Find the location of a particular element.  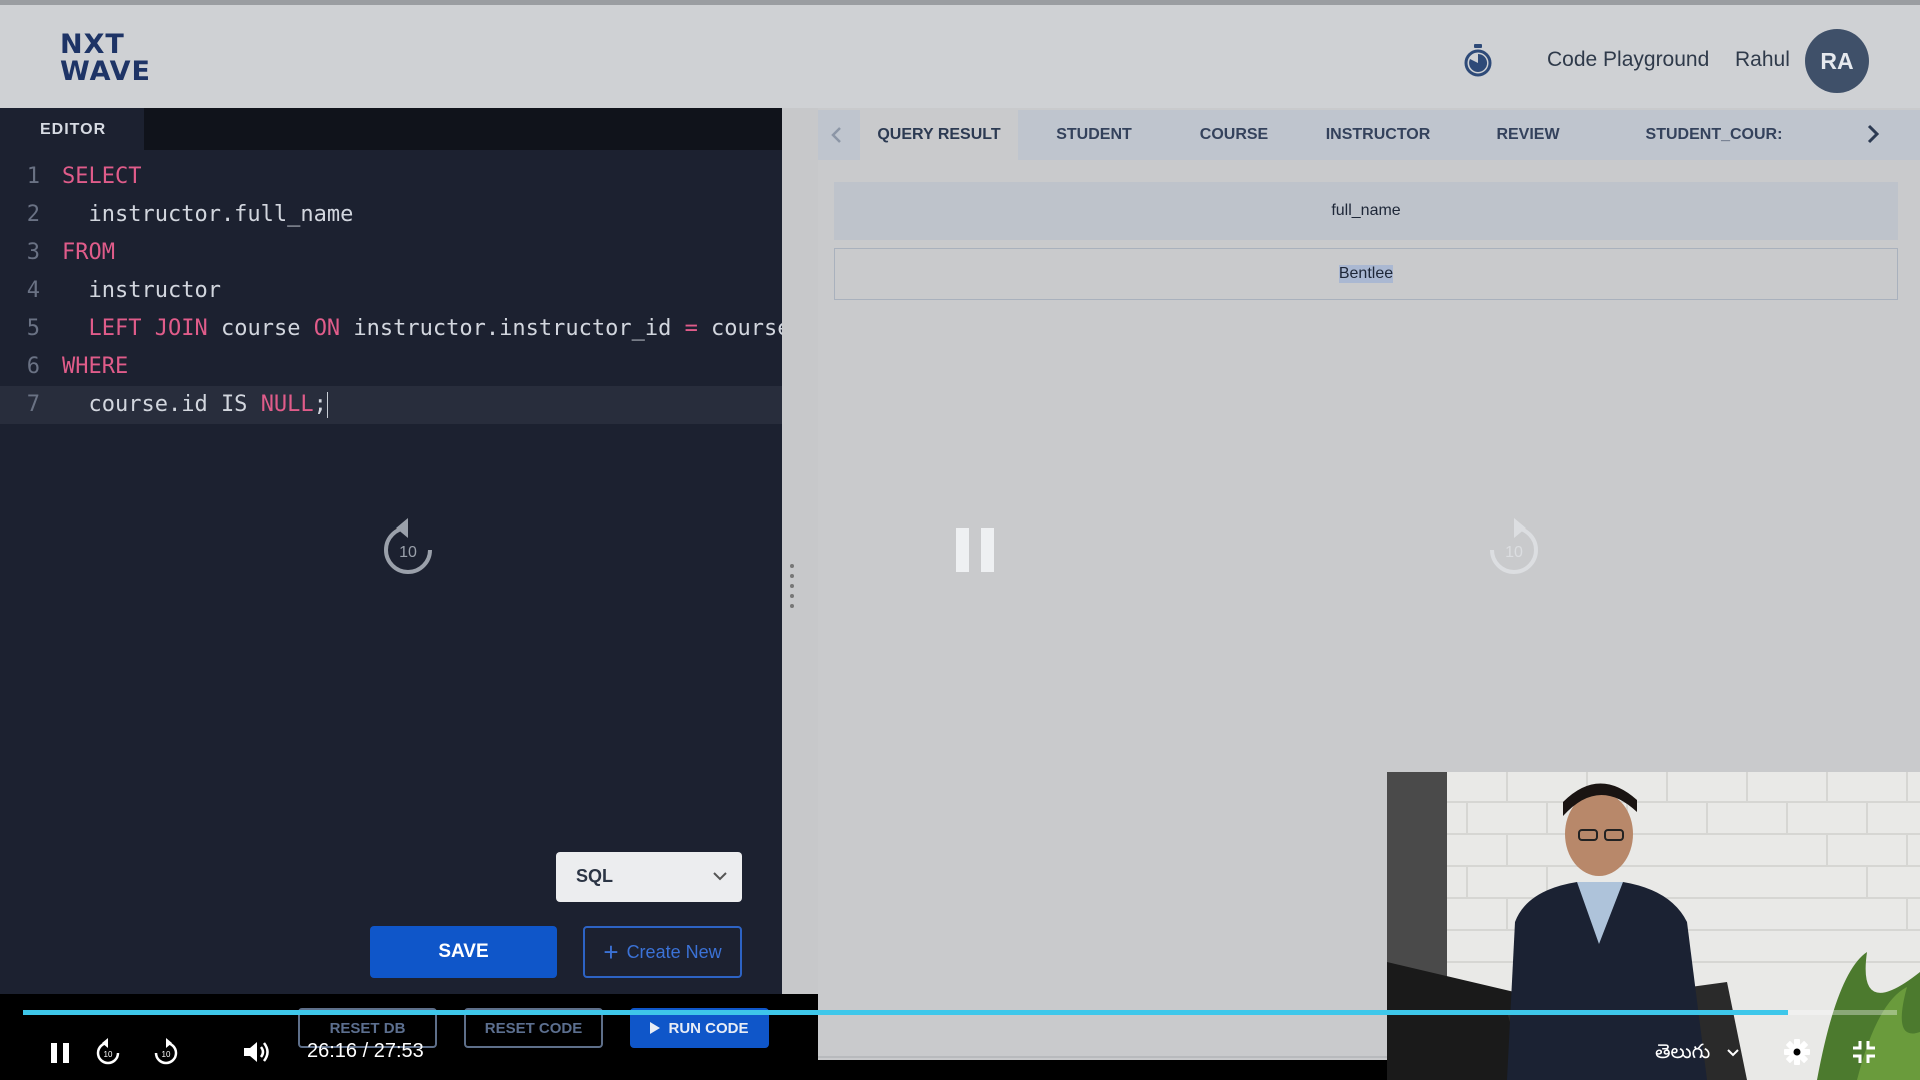

audio-language-select: తెలుగు is located at coordinates (1697, 1053).